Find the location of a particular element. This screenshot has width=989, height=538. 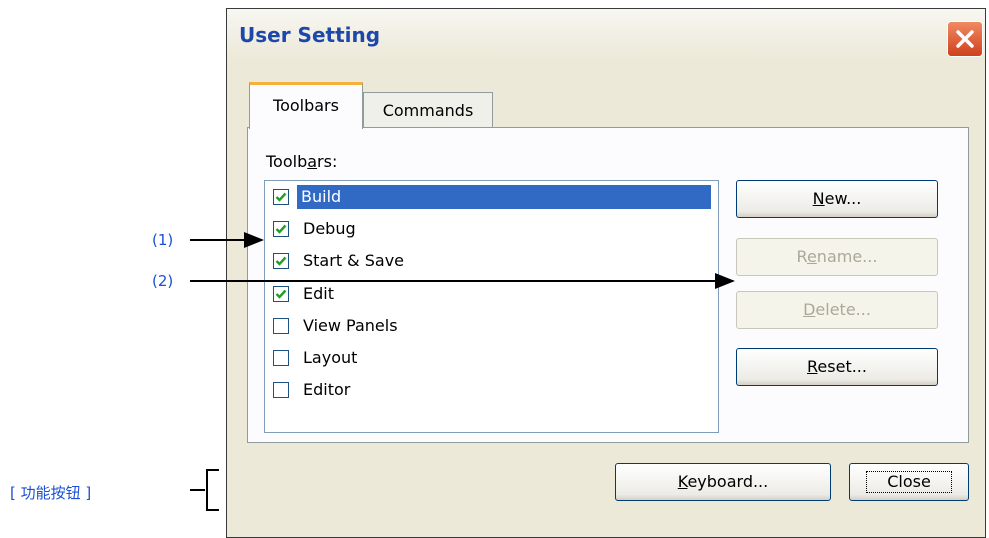

annotation-1-label: (1) is located at coordinates (163, 240).